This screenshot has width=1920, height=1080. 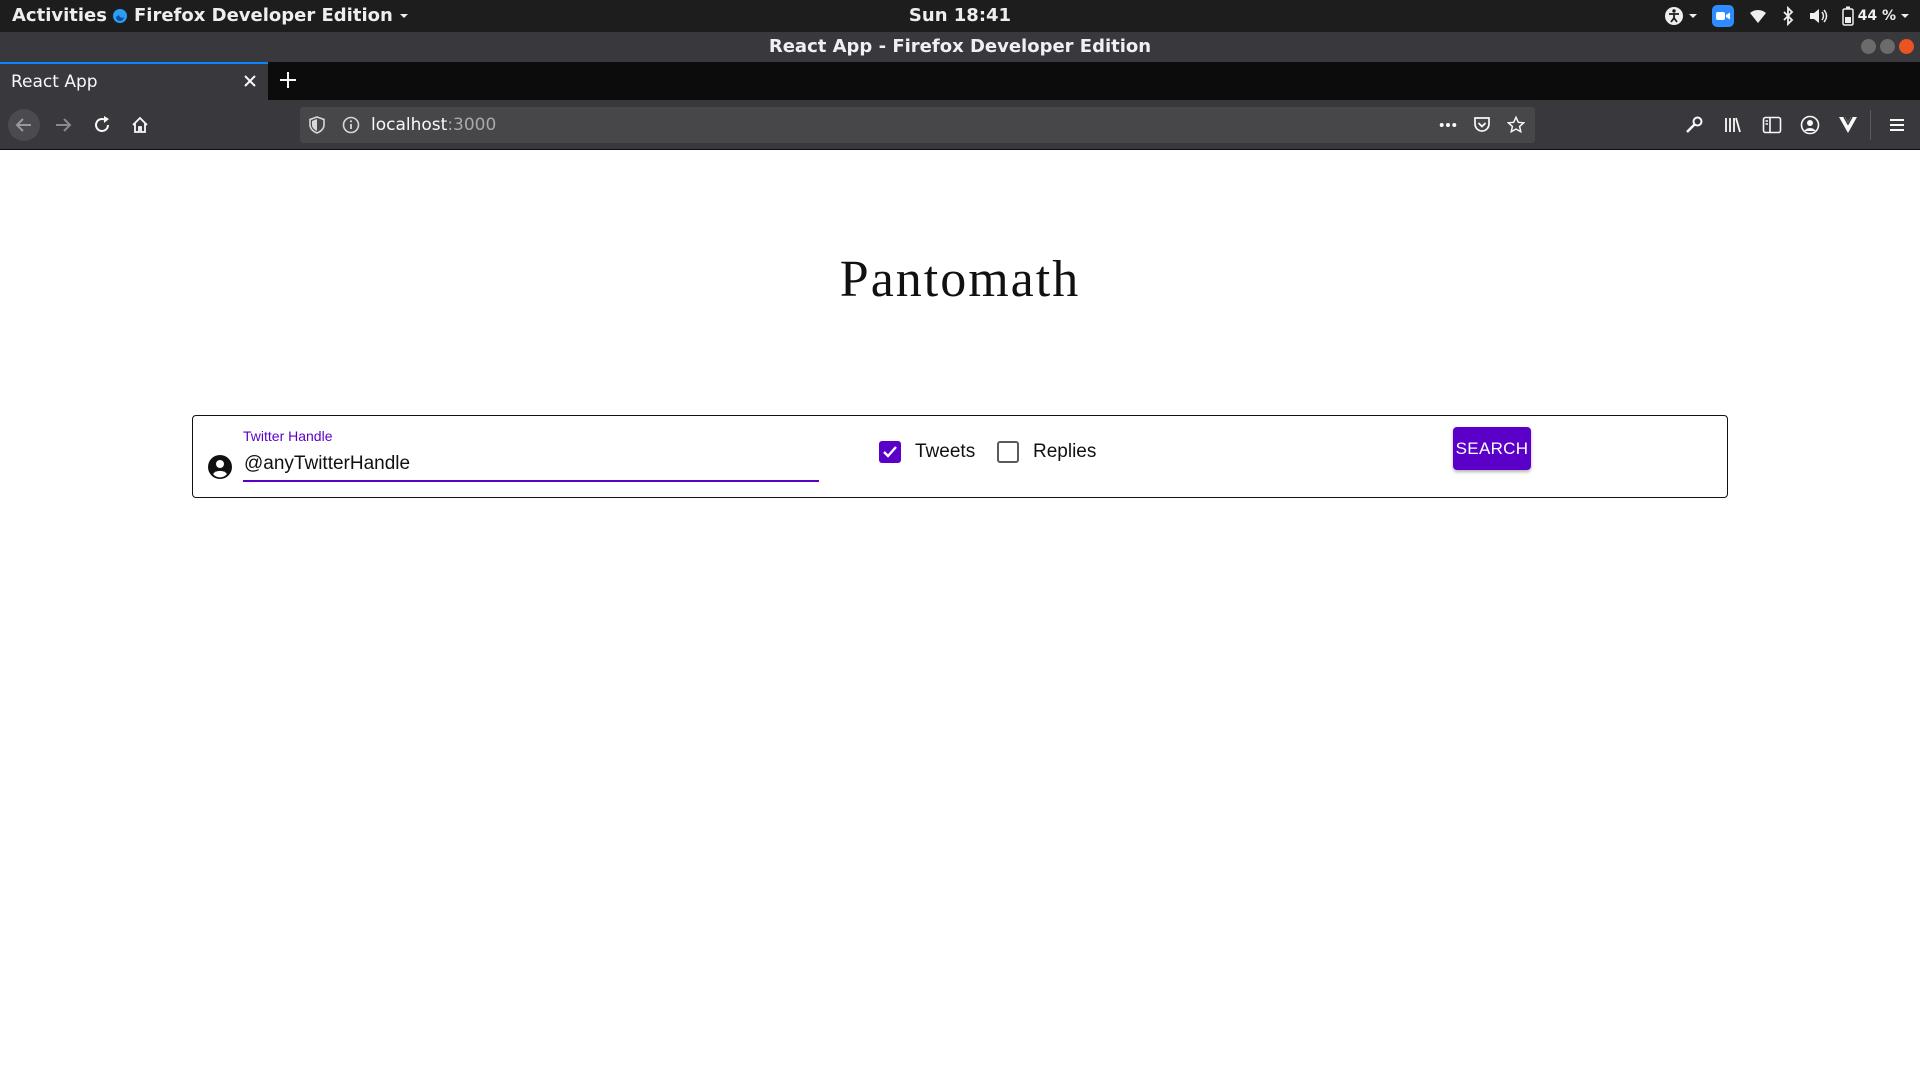 What do you see at coordinates (1868, 46) in the screenshot?
I see `minimize-button` at bounding box center [1868, 46].